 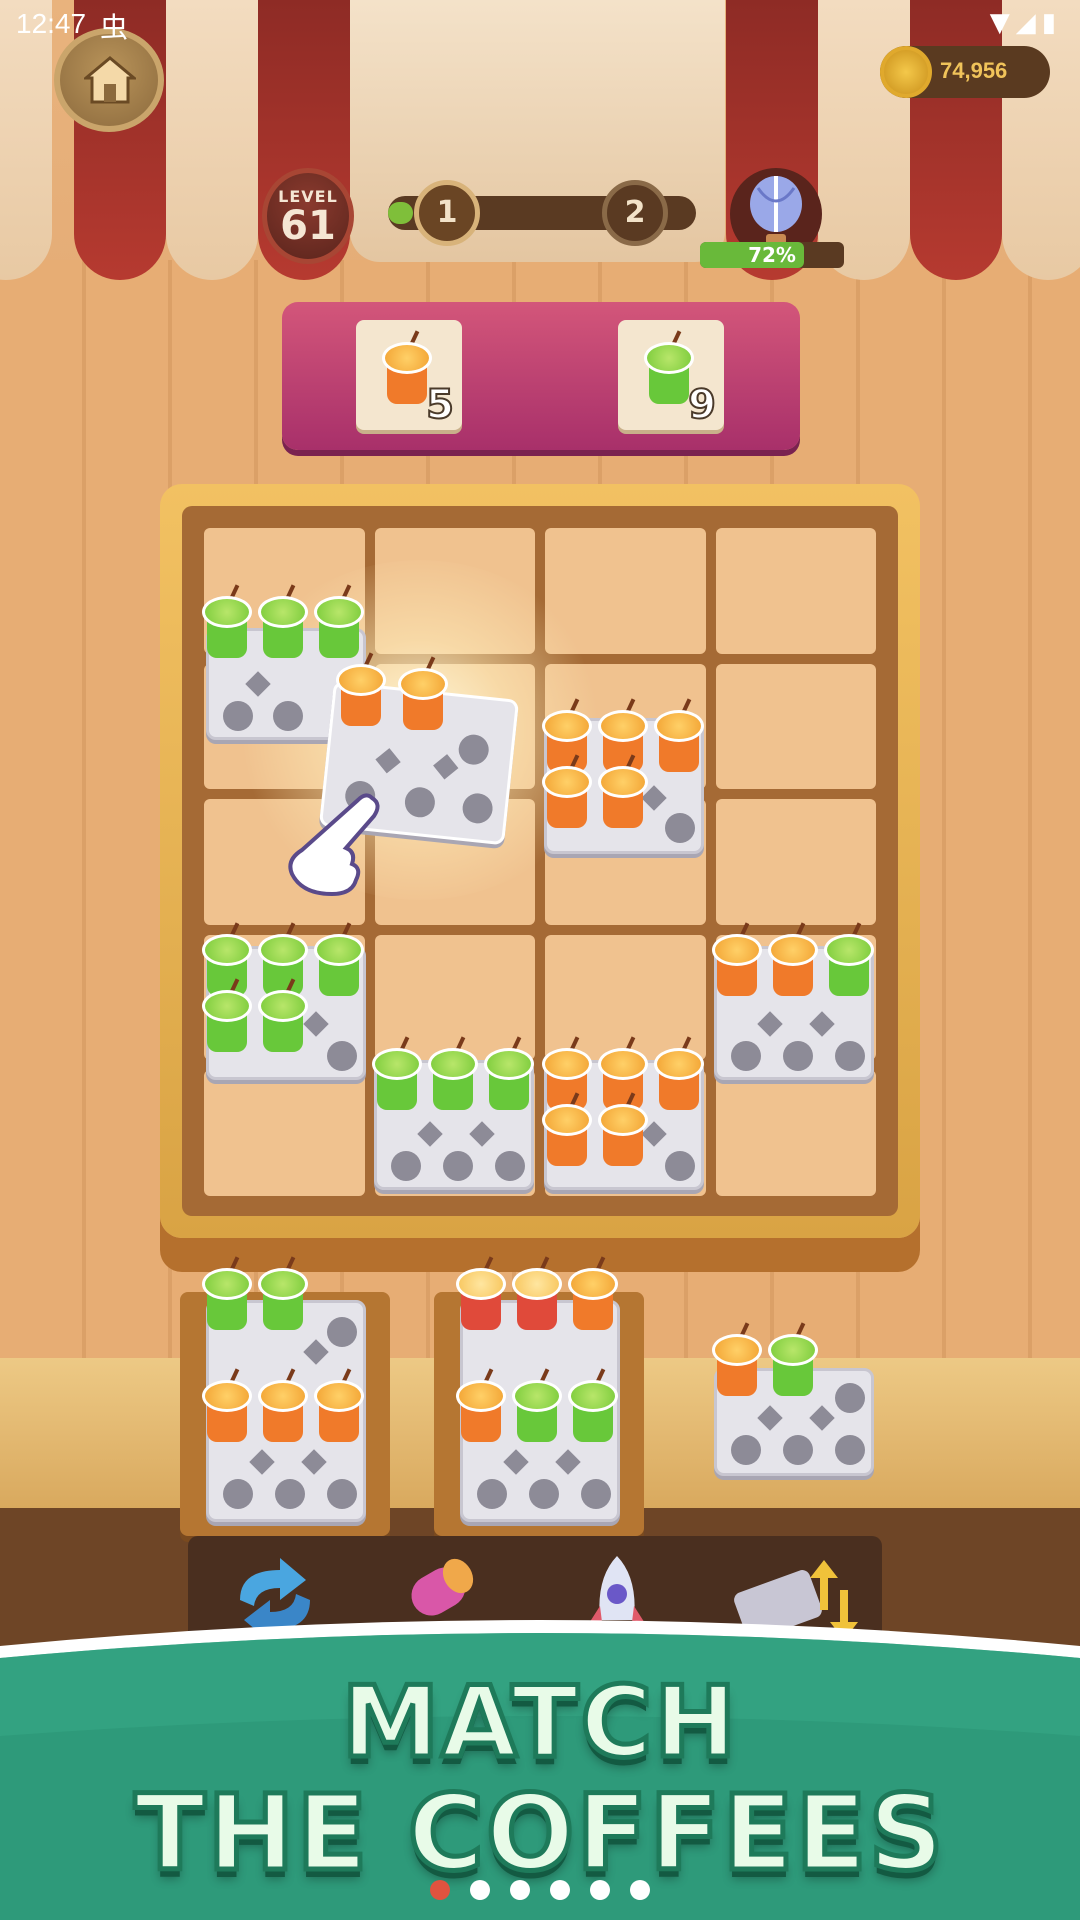 What do you see at coordinates (776, 211) in the screenshot?
I see `hot-air-balloon-icon` at bounding box center [776, 211].